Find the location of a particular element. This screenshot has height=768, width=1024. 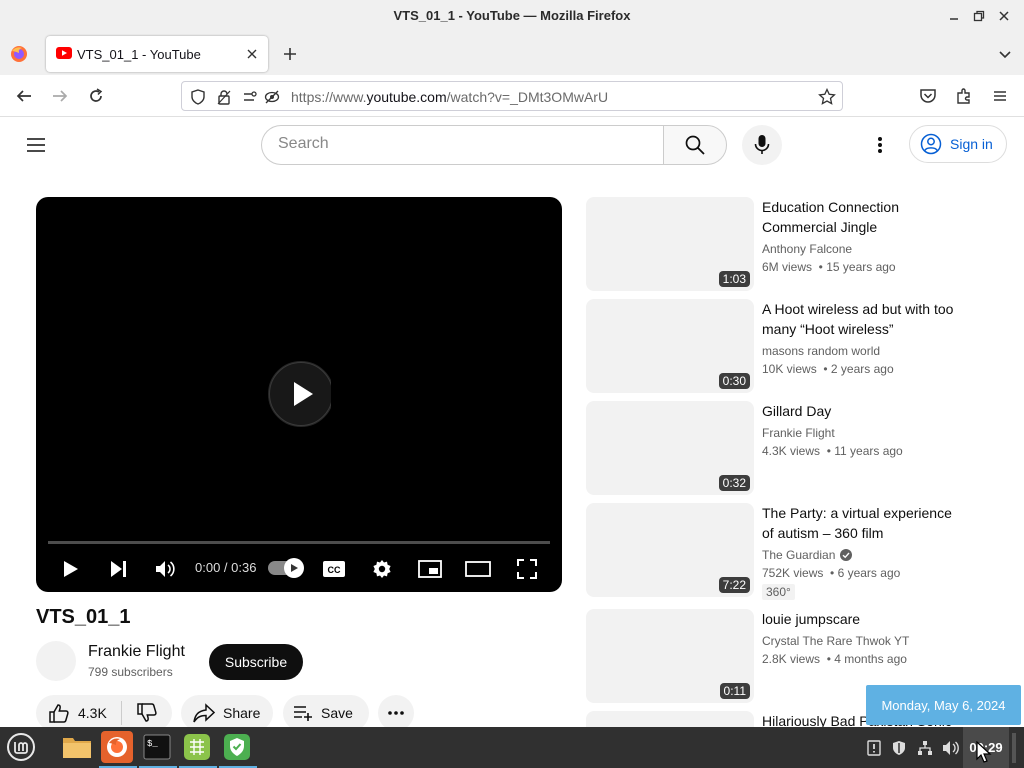

recommendation-title: Education Connection Commercial Jingle is located at coordinates (862, 217).